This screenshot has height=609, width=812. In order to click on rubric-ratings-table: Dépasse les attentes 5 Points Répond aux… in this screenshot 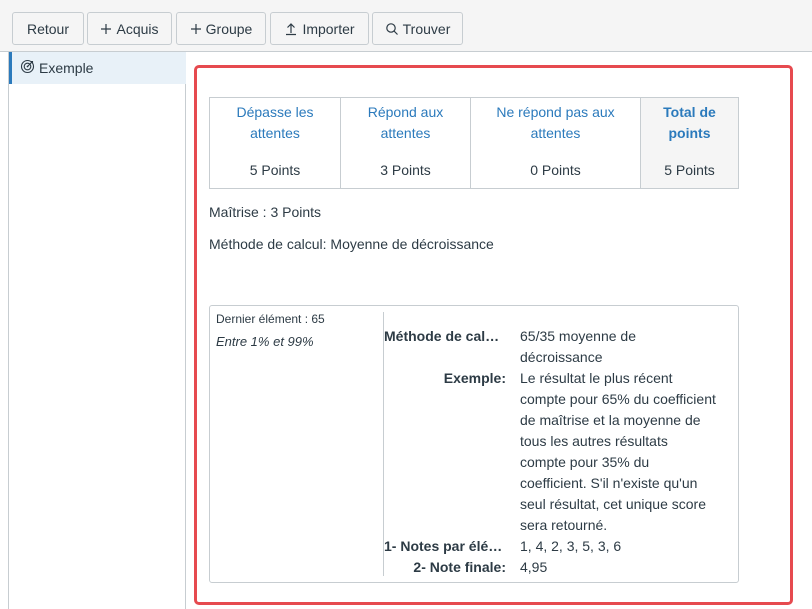, I will do `click(474, 143)`.